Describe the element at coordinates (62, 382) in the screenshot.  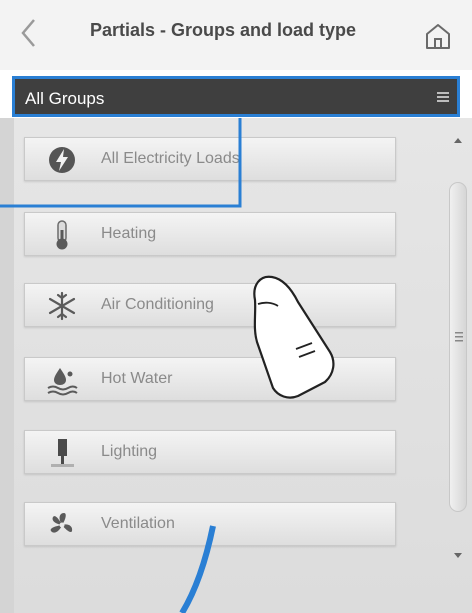
I see `water-drop-waves-icon` at that location.